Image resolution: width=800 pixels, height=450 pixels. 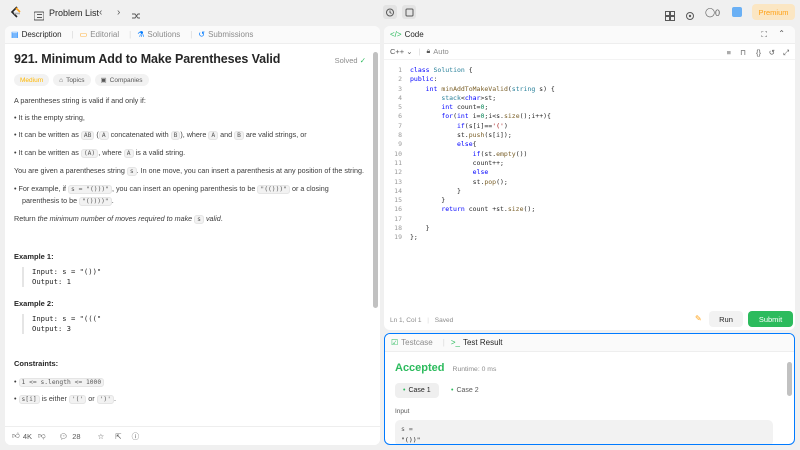 What do you see at coordinates (390, 12) in the screenshot?
I see `timer-icon` at bounding box center [390, 12].